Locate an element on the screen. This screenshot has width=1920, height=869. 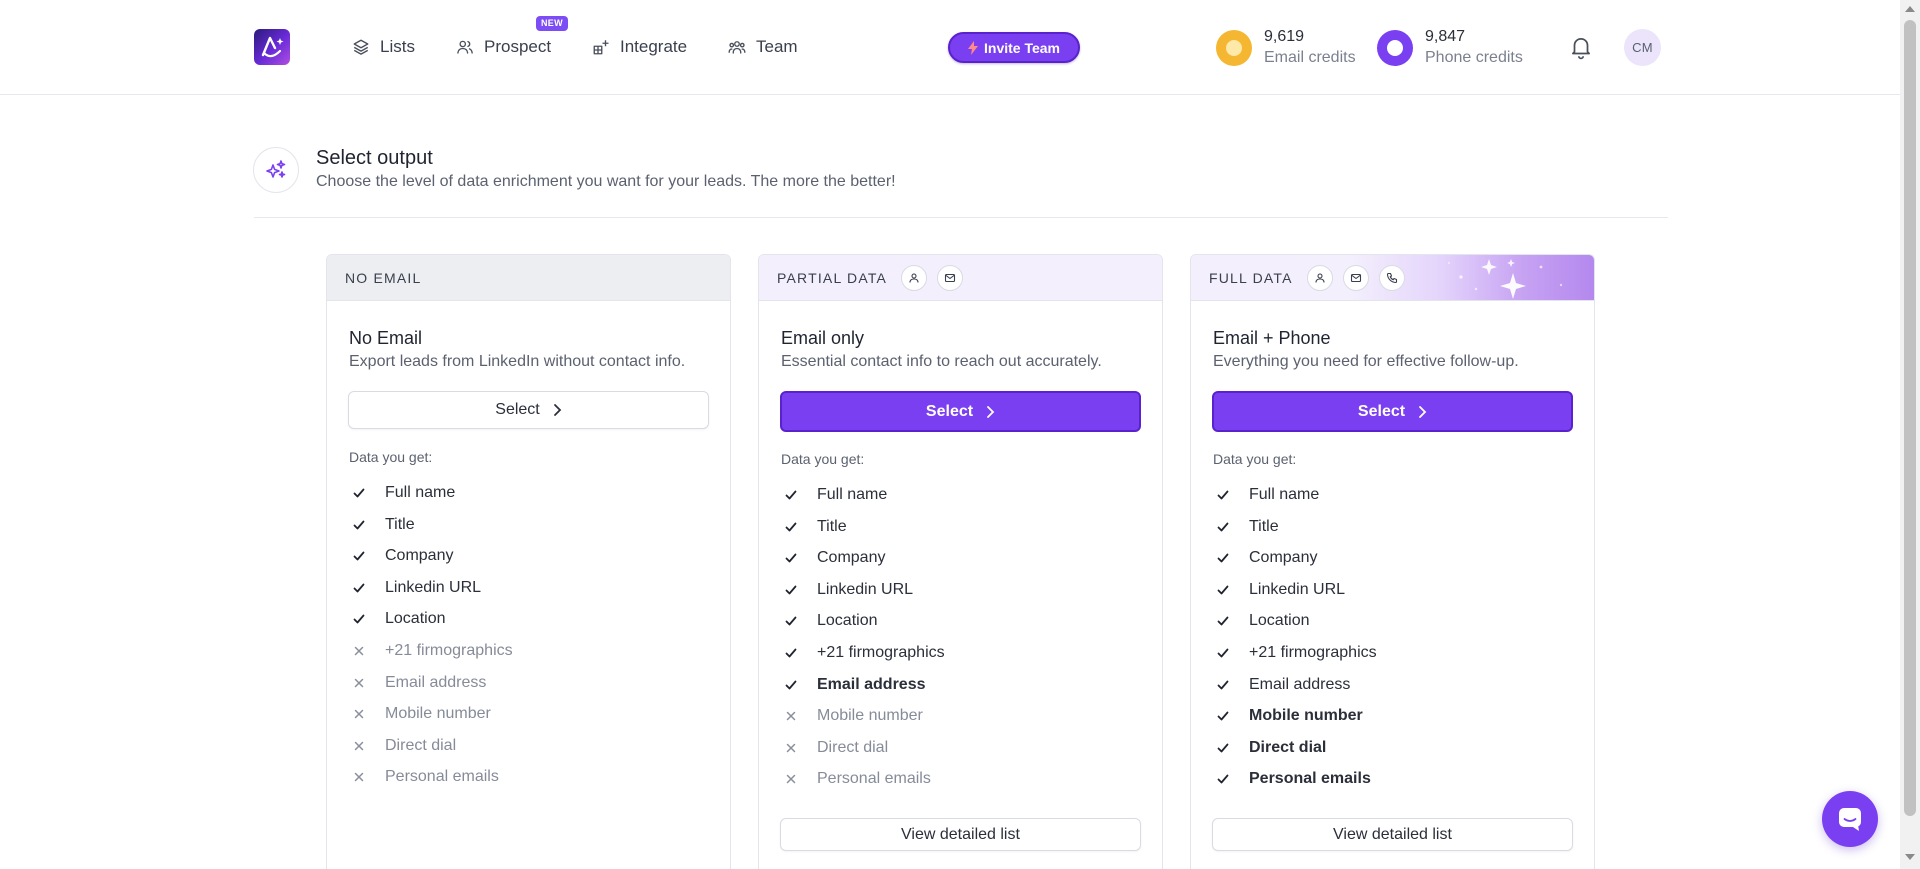
feature-label: Linkedin URL is located at coordinates (433, 587).